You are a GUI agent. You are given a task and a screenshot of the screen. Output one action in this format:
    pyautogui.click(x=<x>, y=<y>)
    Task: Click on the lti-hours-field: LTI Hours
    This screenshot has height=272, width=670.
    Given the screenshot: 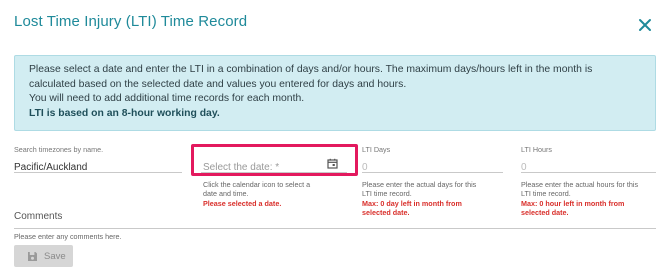 What is the action you would take?
    pyautogui.click(x=536, y=149)
    